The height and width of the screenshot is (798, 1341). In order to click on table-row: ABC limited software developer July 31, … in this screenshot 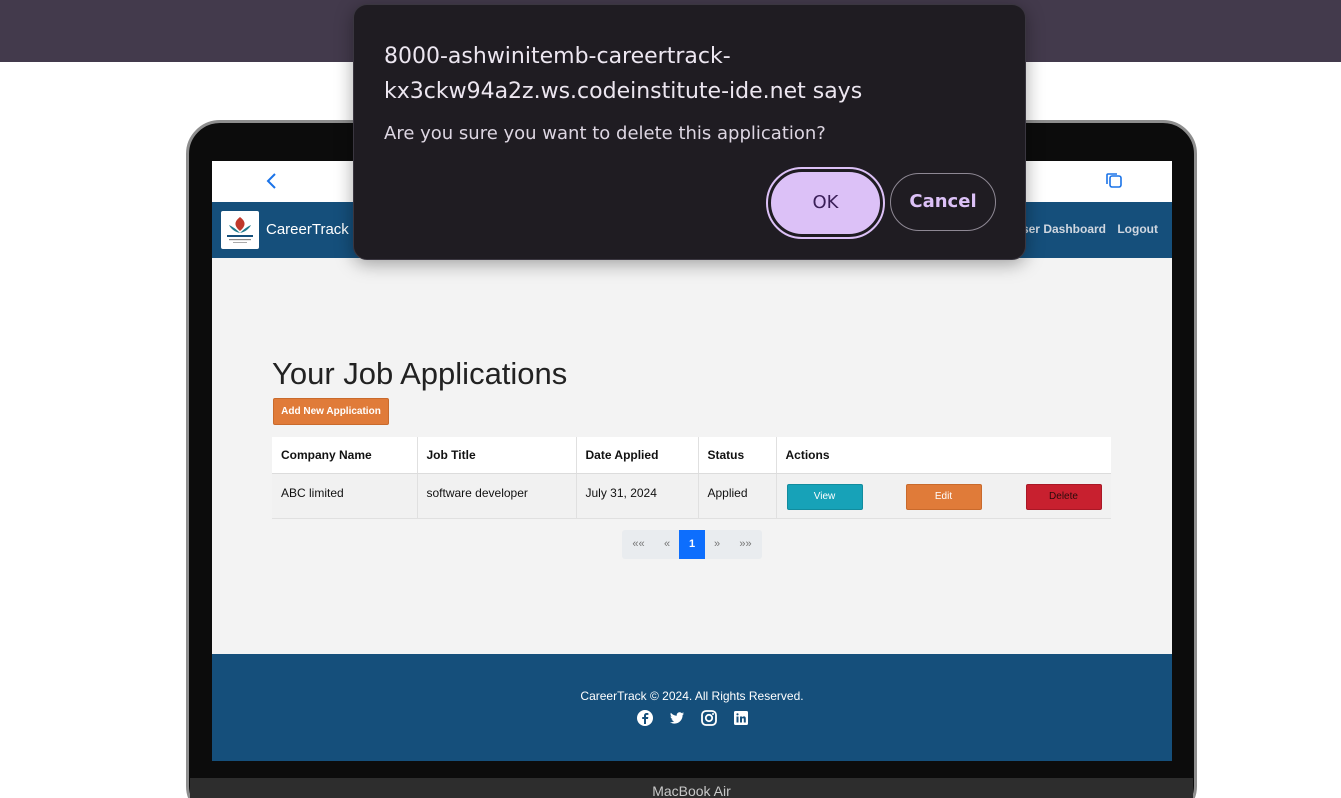, I will do `click(691, 496)`.